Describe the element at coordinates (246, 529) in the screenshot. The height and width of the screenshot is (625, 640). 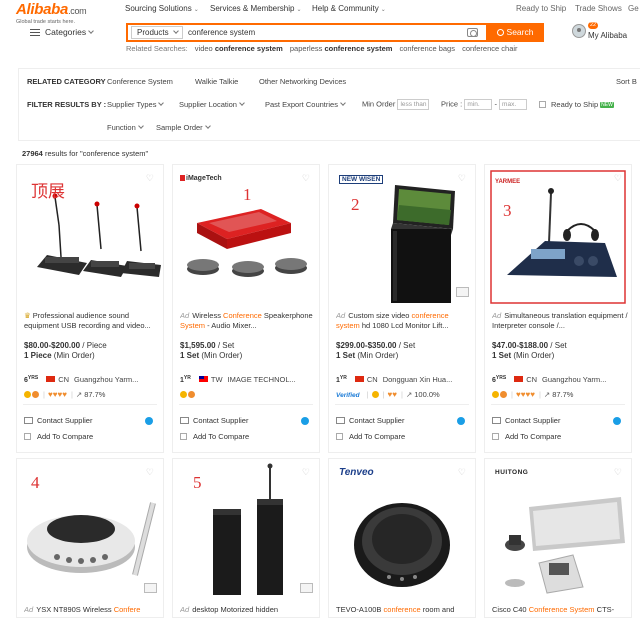
I see `product-image: 5` at that location.